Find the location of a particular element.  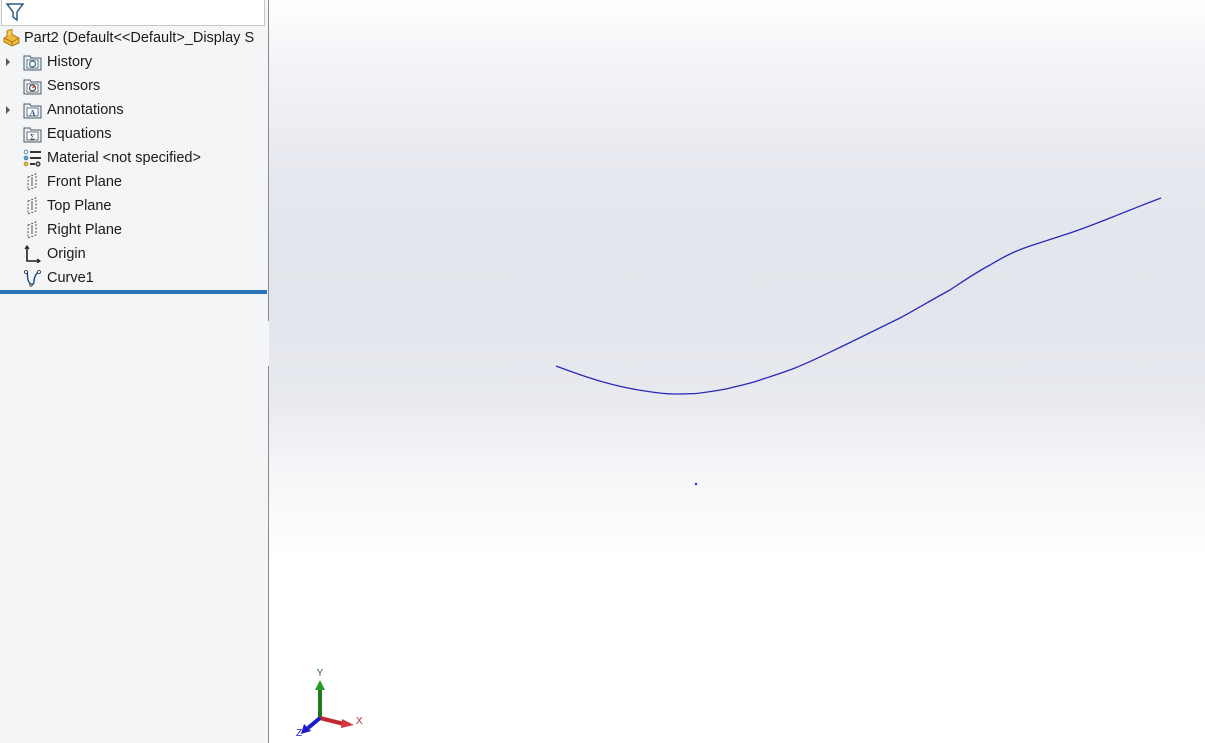

origin-point is located at coordinates (696, 484).